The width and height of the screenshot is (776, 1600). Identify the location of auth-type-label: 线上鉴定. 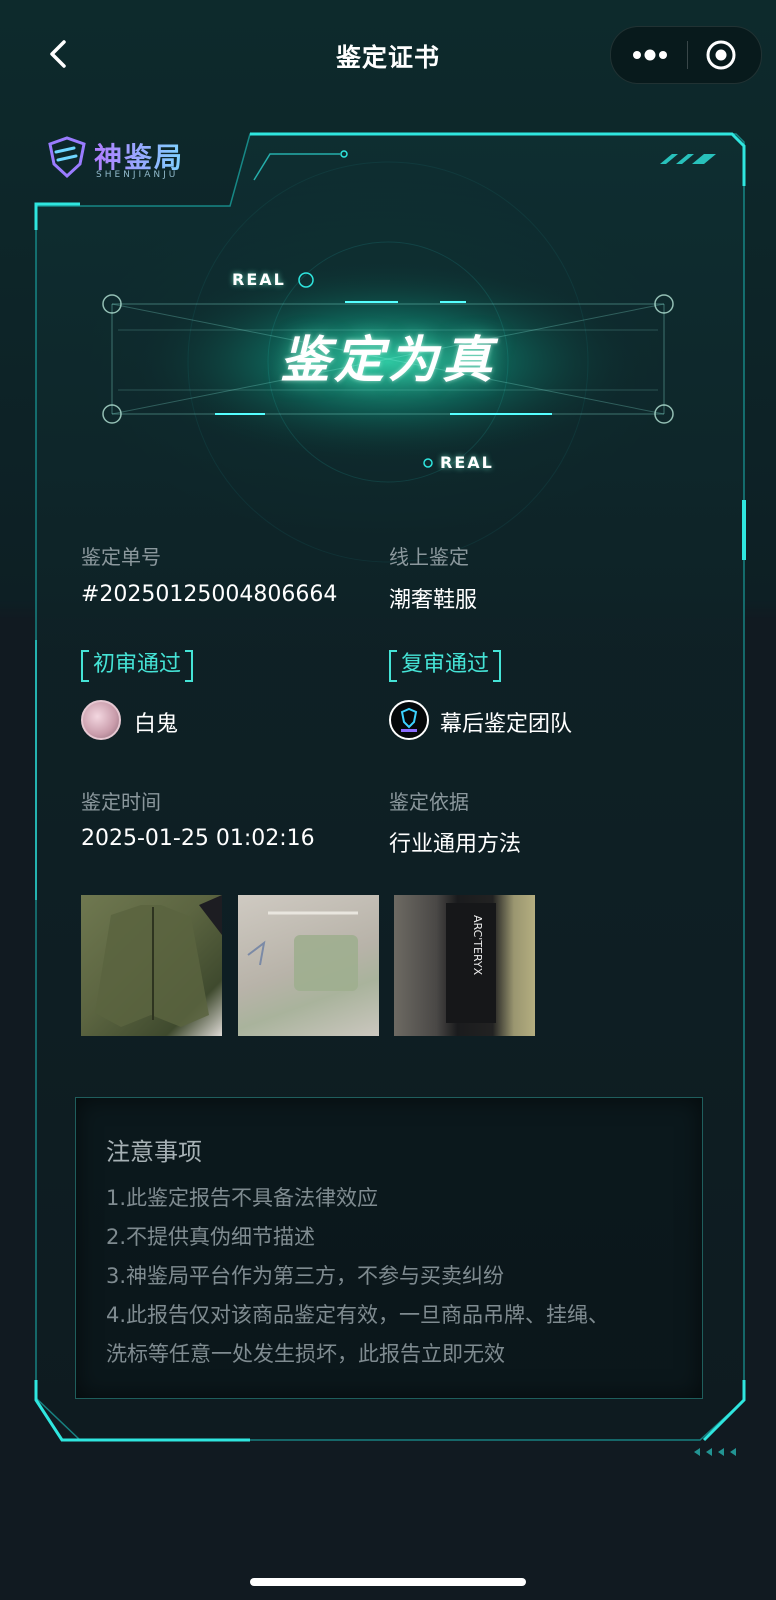
(429, 557).